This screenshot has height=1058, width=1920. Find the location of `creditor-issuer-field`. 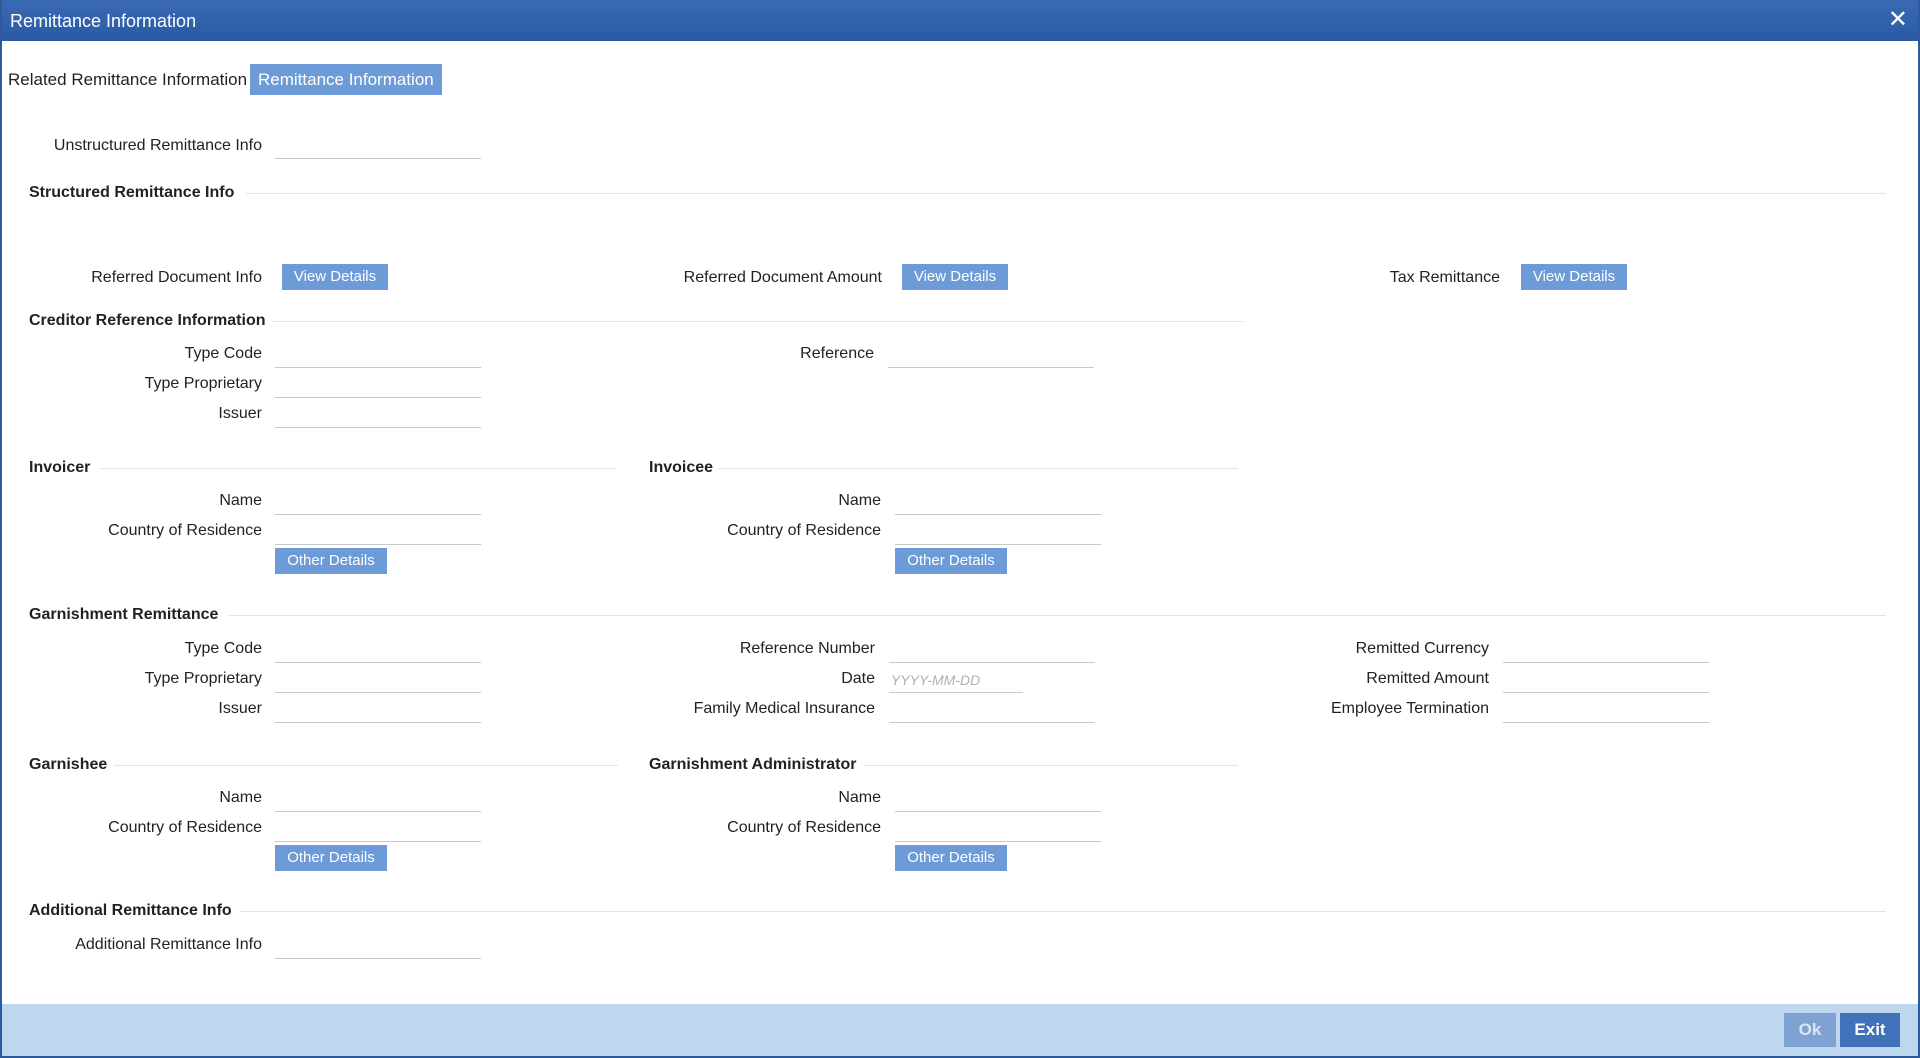

creditor-issuer-field is located at coordinates (378, 415).